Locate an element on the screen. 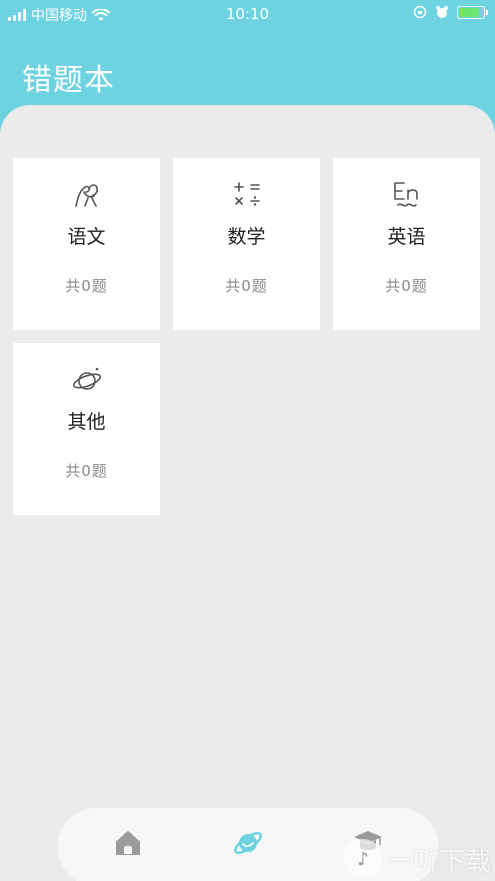 This screenshot has width=495, height=881. orientation-lock-icon is located at coordinates (420, 12).